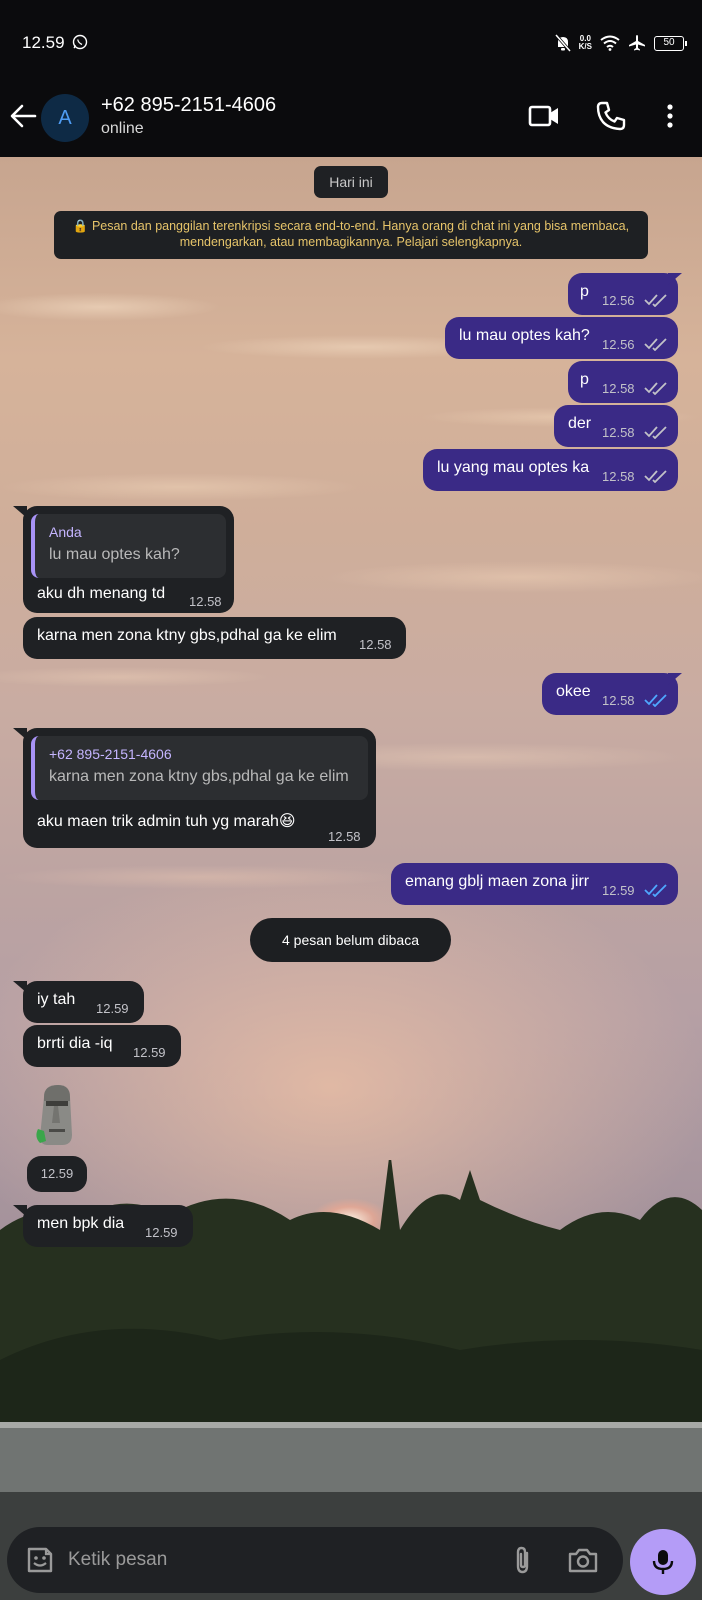  I want to click on message-text: lu mau optes kah?, so click(524, 335).